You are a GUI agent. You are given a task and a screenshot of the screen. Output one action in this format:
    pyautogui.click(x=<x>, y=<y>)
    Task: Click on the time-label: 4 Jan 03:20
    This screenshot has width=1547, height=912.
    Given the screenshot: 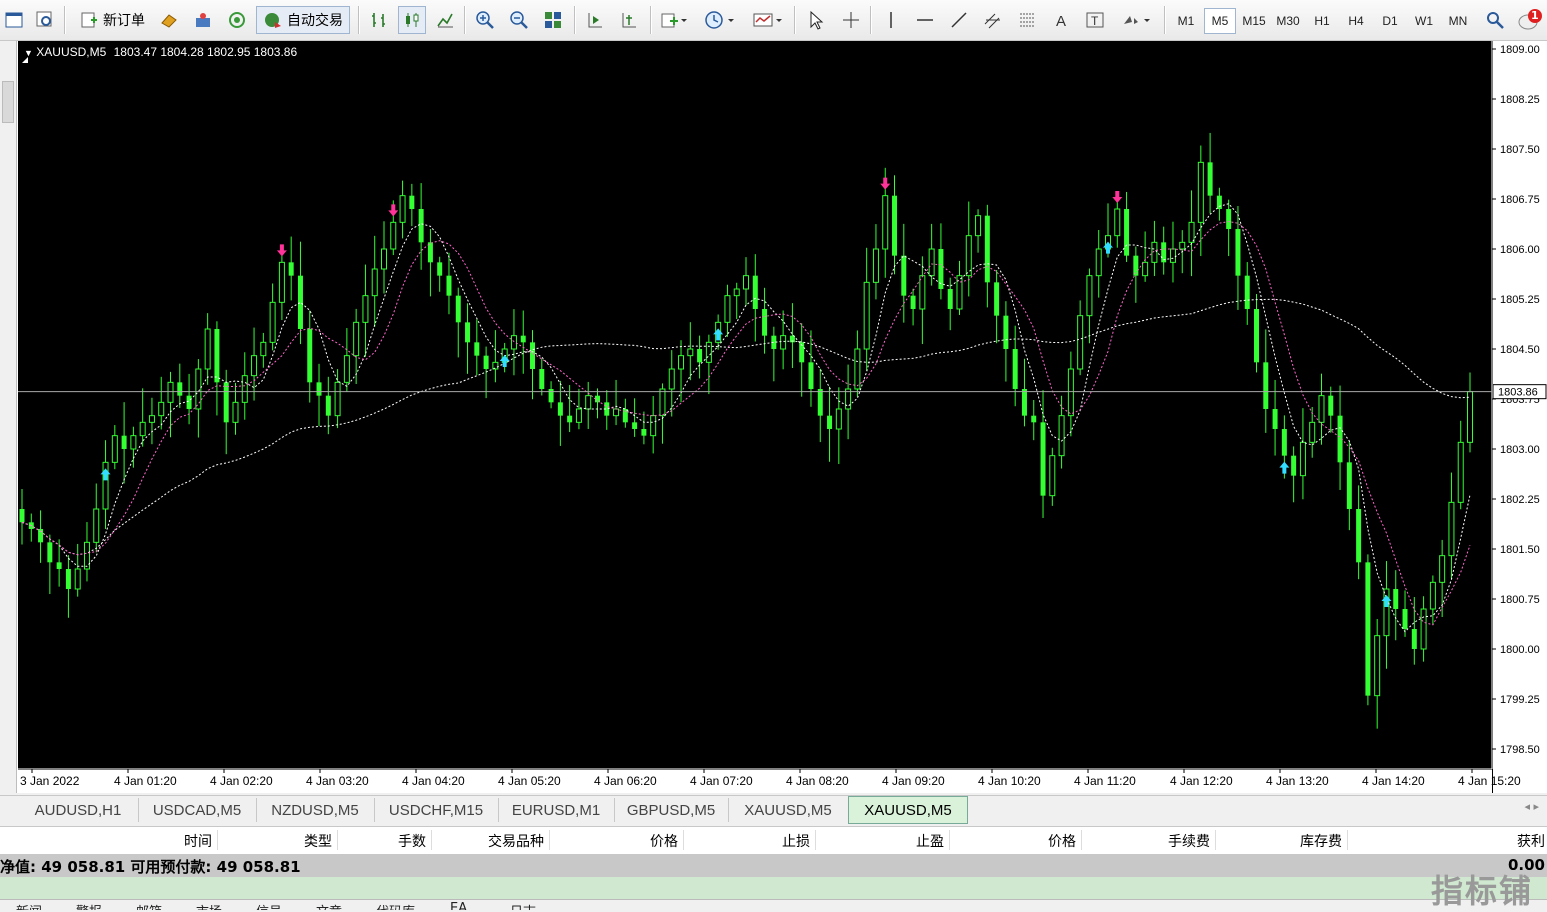 What is the action you would take?
    pyautogui.click(x=337, y=781)
    